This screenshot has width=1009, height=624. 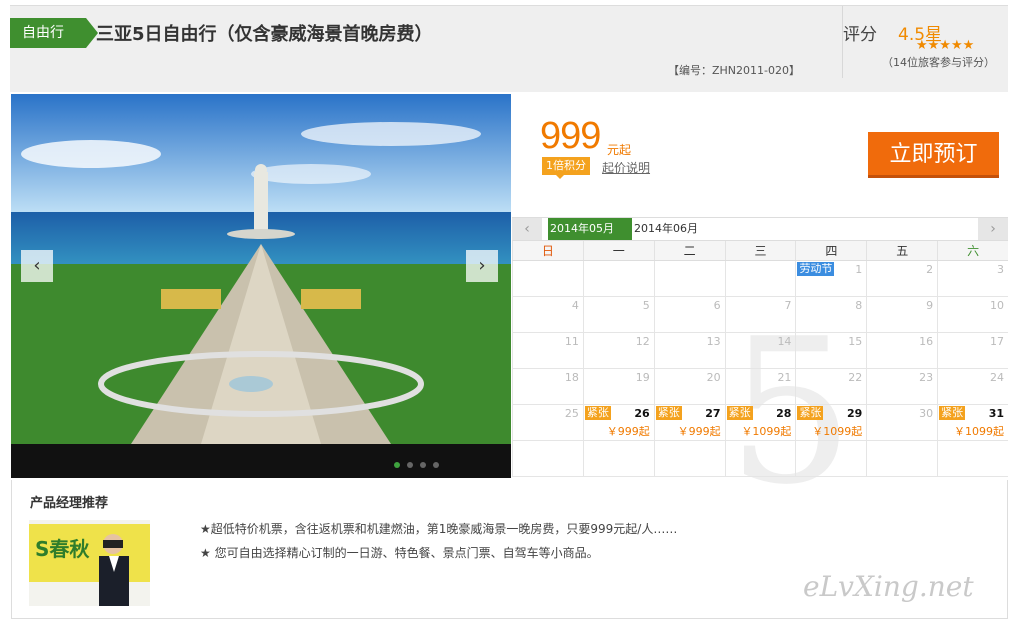 I want to click on day-number: 10, so click(x=997, y=305).